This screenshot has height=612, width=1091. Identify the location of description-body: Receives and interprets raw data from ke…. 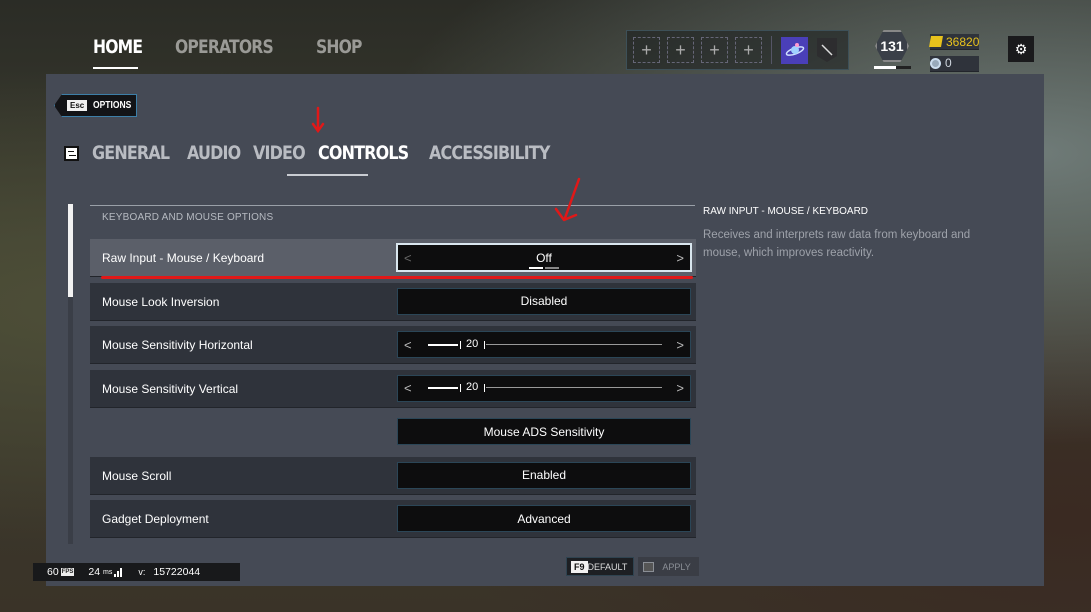
(837, 244).